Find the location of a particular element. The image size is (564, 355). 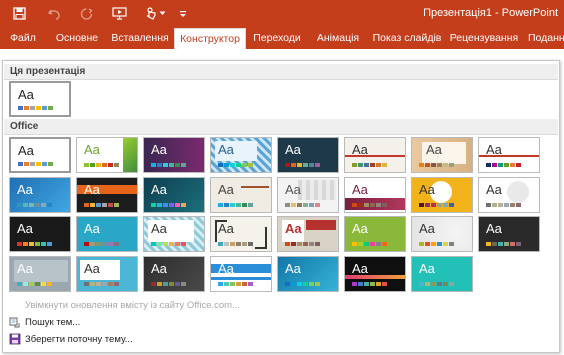

theme-droplet: Aa is located at coordinates (241, 274).